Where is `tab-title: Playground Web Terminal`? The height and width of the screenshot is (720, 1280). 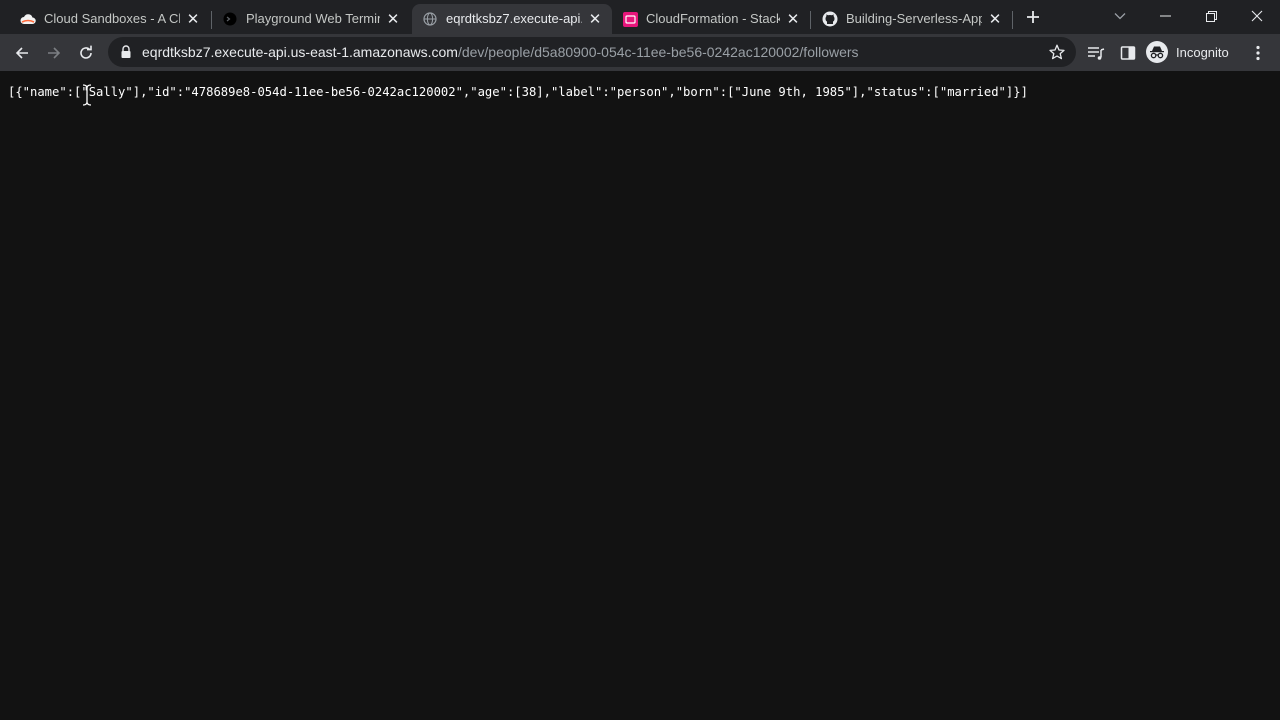
tab-title: Playground Web Terminal is located at coordinates (313, 18).